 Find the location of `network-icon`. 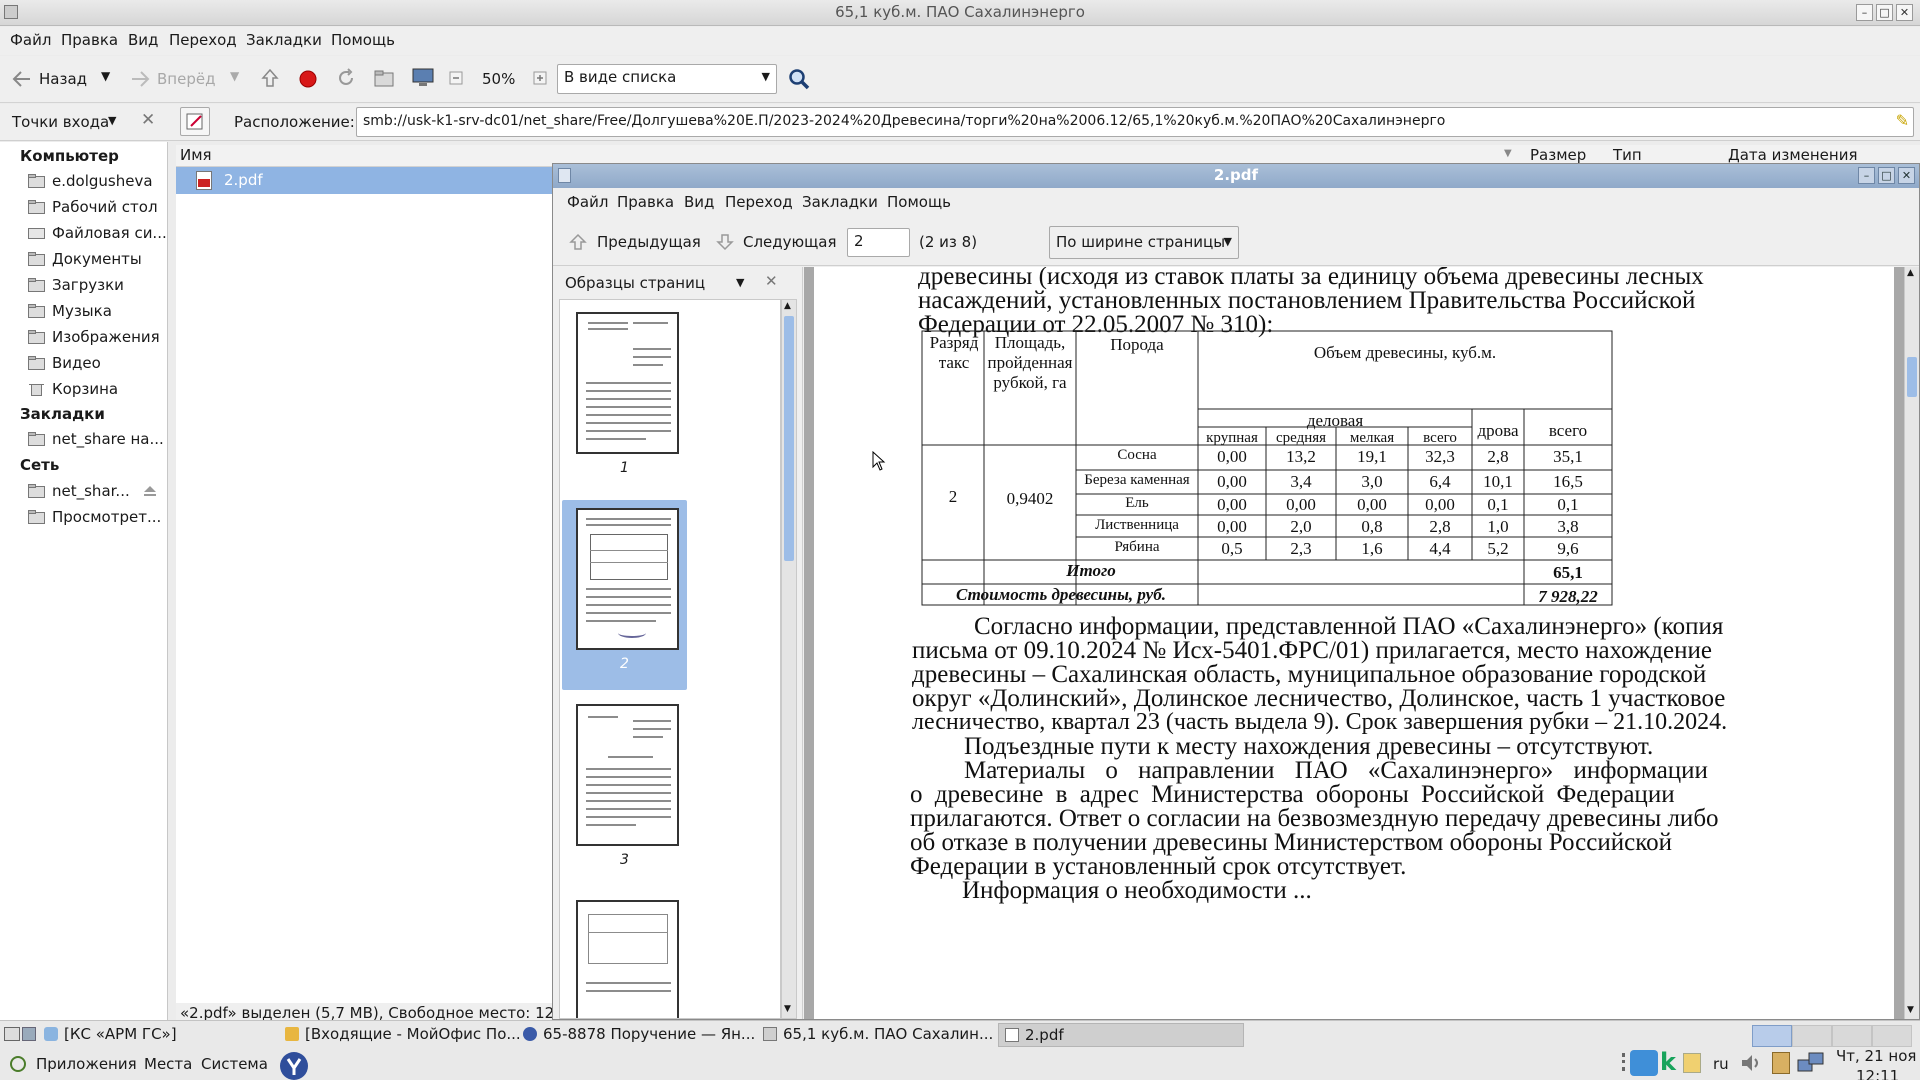

network-icon is located at coordinates (1811, 1064).